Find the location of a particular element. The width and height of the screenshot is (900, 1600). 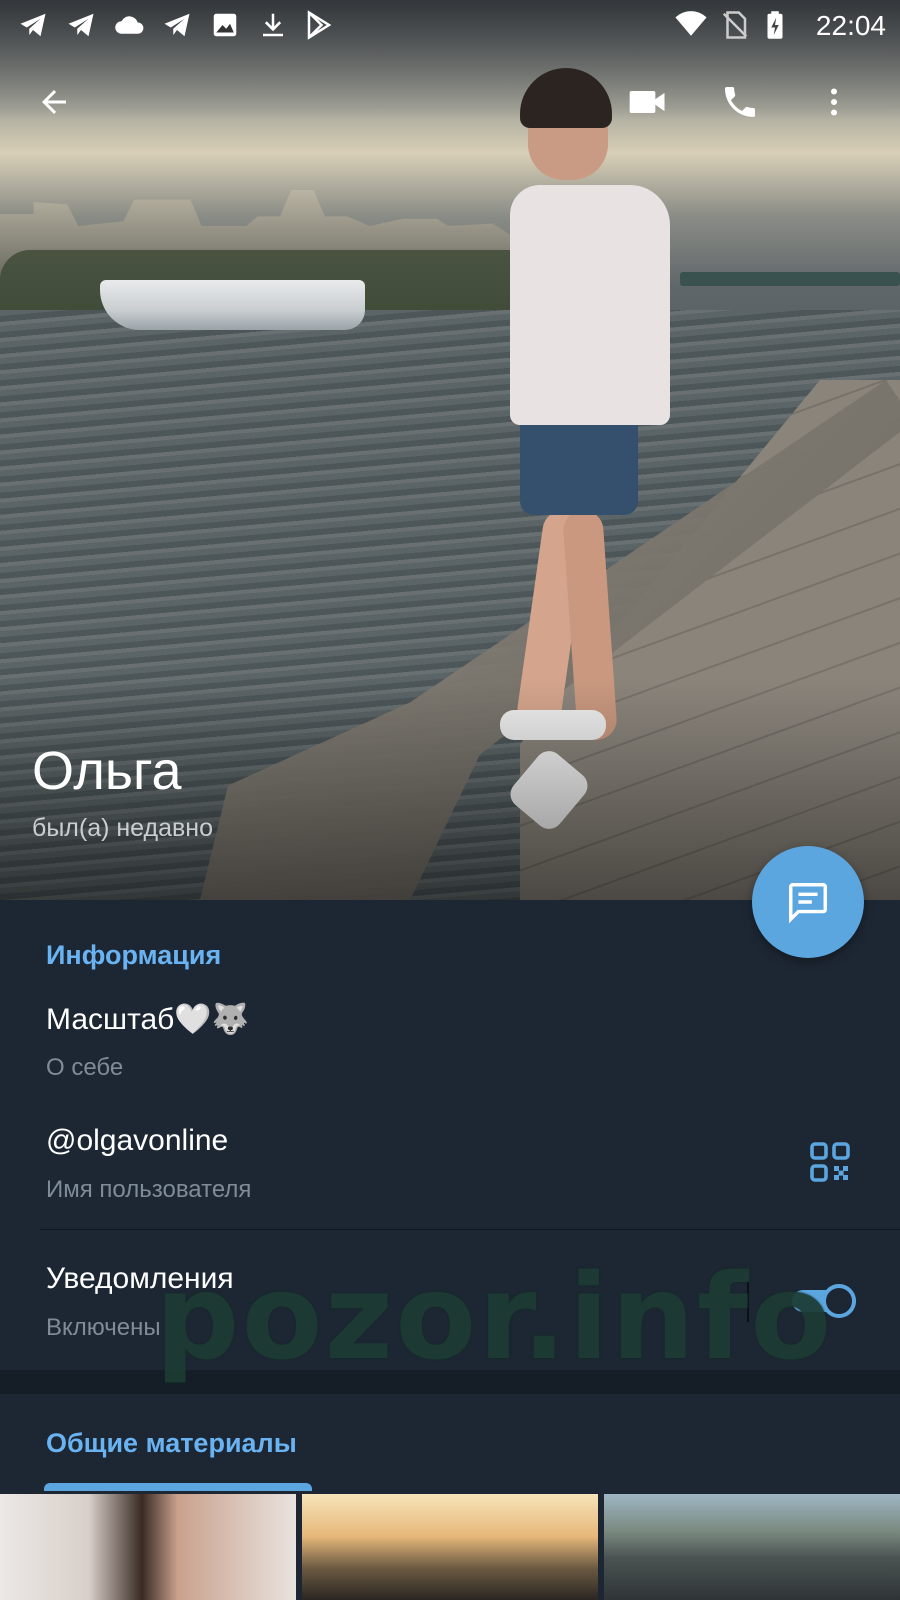

wifi-icon is located at coordinates (691, 23).